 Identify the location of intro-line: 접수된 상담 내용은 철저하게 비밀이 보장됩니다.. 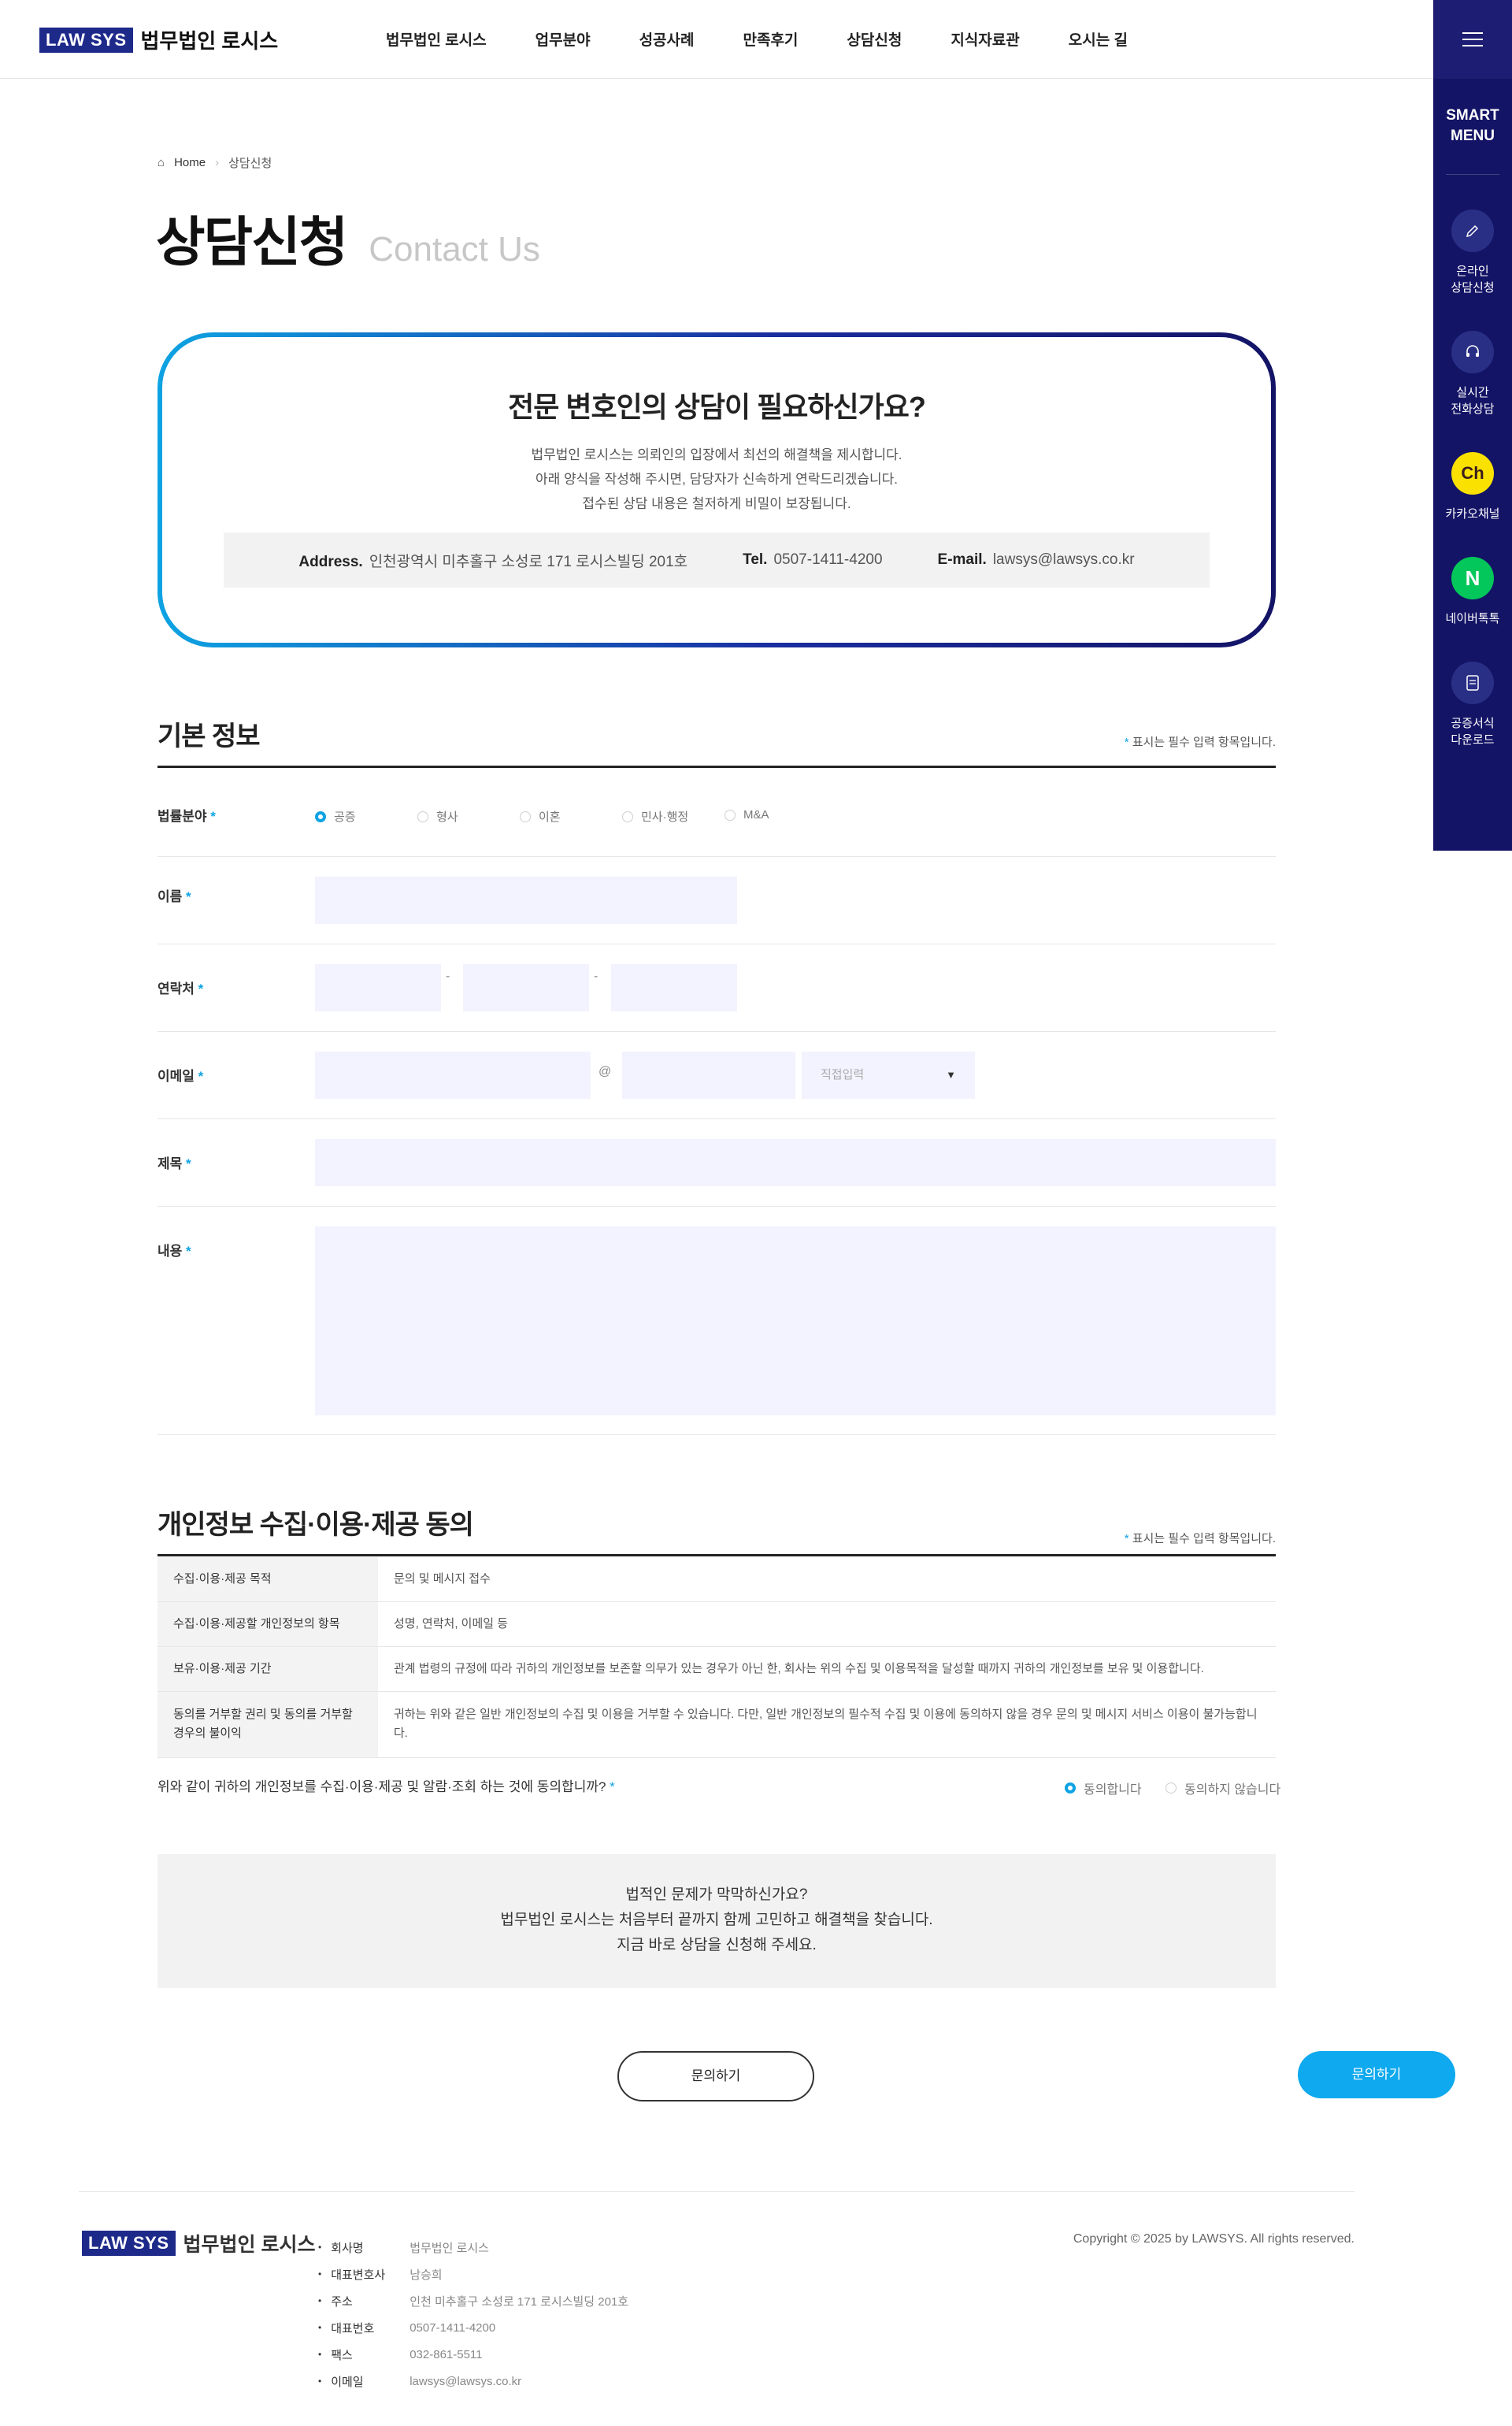
(716, 503).